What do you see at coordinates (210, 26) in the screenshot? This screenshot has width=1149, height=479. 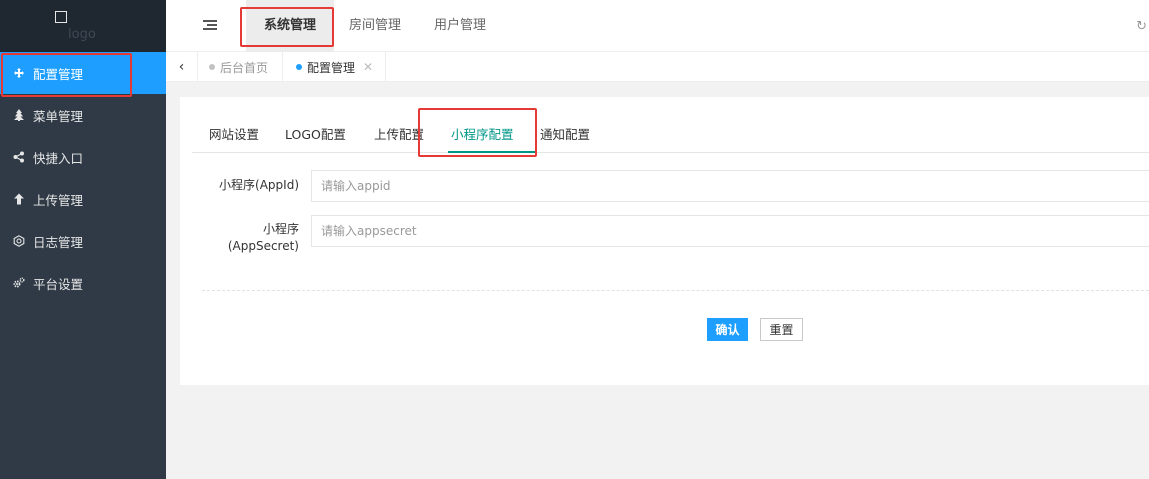 I see `menu-toggle-icon` at bounding box center [210, 26].